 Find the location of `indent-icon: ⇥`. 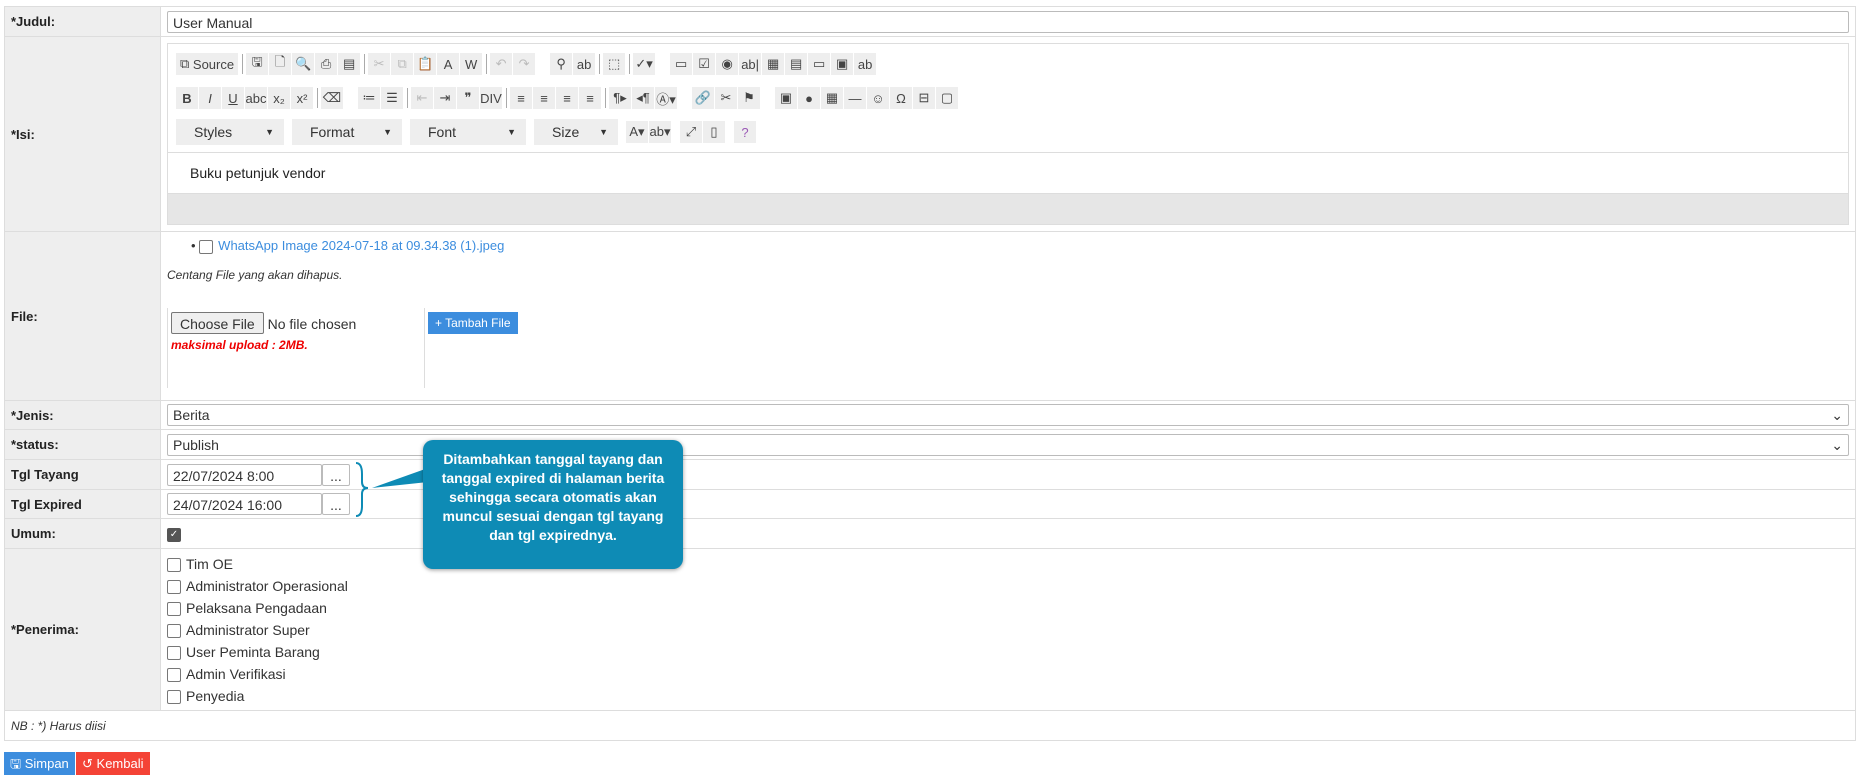

indent-icon: ⇥ is located at coordinates (445, 98).